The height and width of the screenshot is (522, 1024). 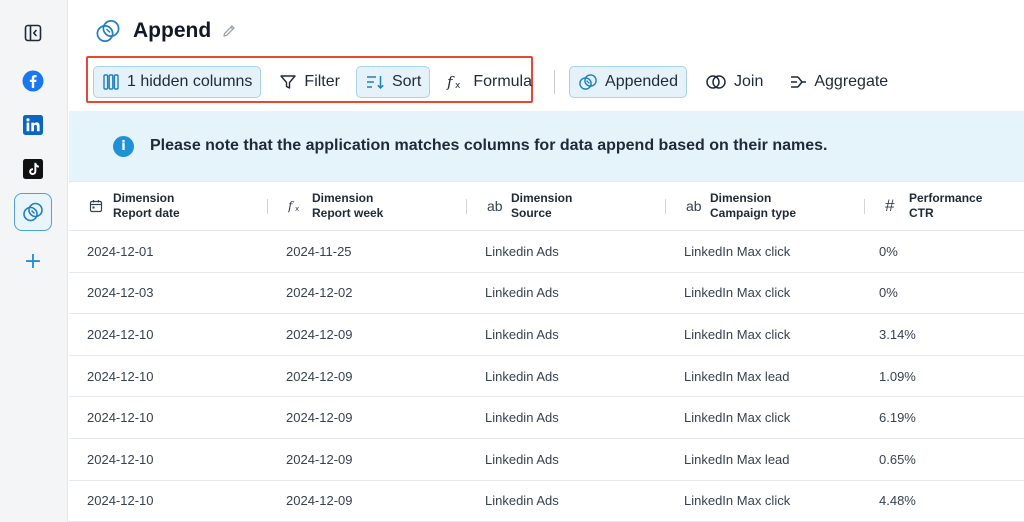 What do you see at coordinates (944, 376) in the screenshot?
I see `table-cell: 1.09%` at bounding box center [944, 376].